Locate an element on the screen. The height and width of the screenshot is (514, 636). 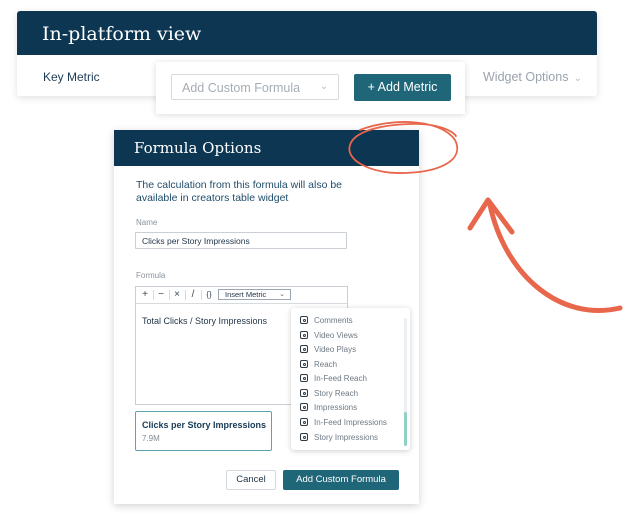
annotation-arrow is located at coordinates (555, 257).